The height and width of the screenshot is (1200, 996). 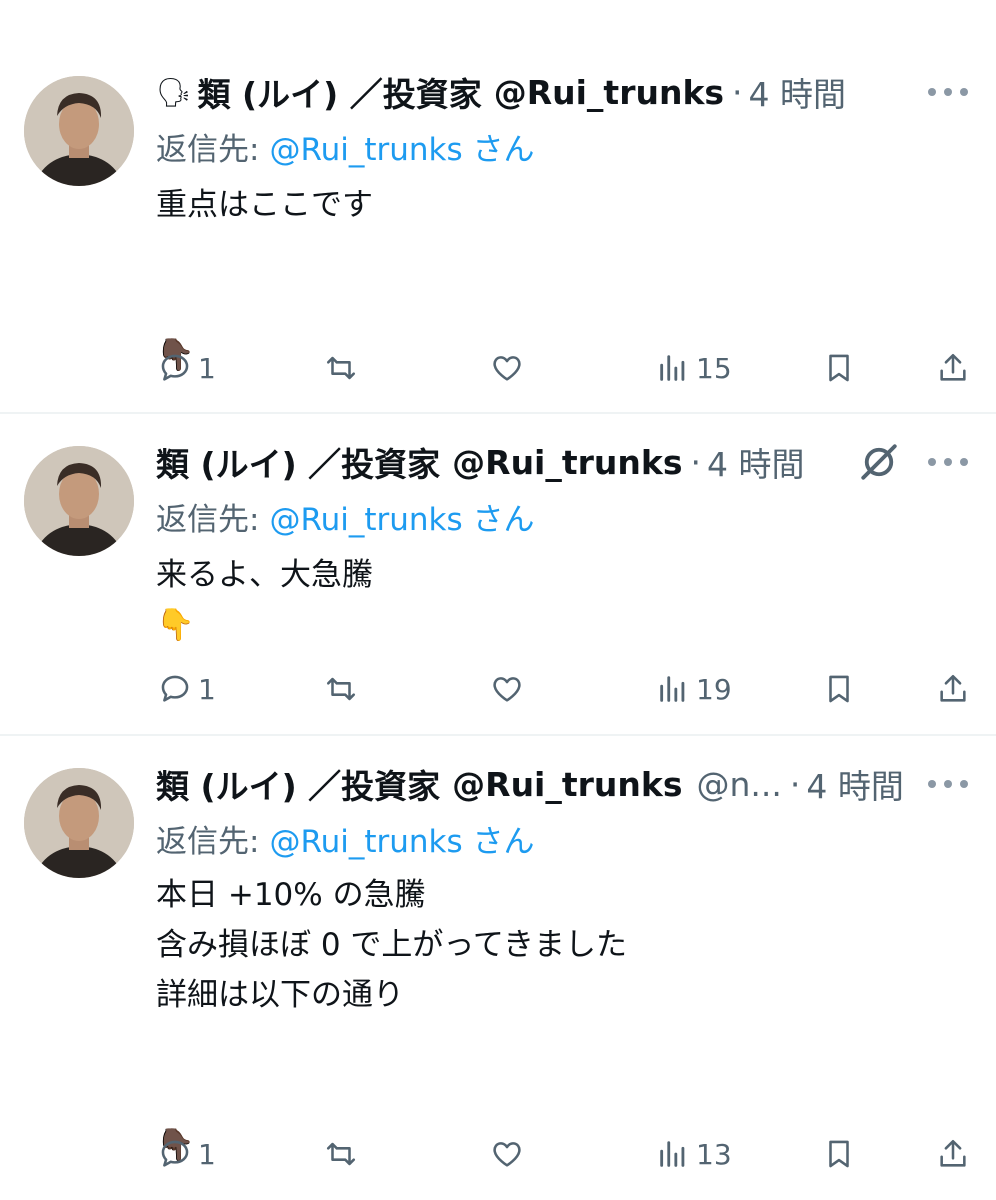 I want to click on tweet-actions: 1 19, so click(x=498, y=689).